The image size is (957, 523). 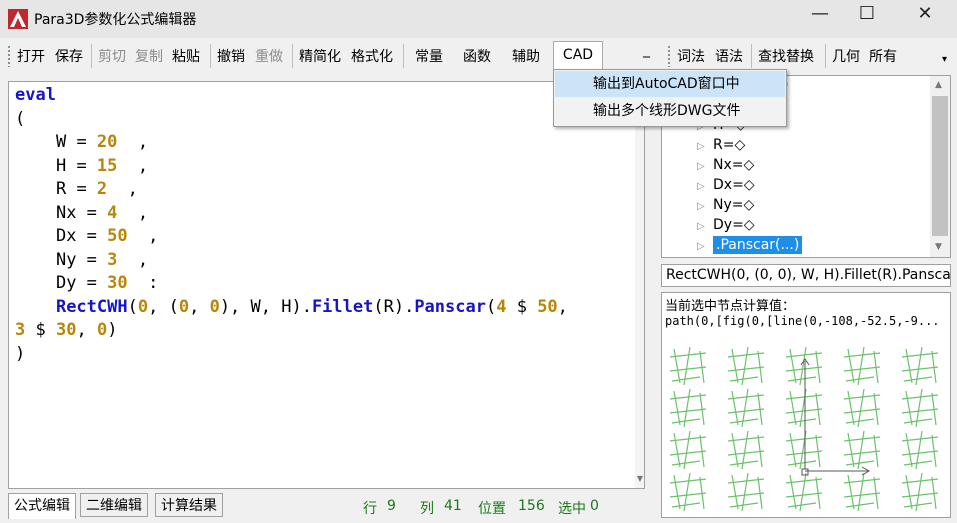 I want to click on param-name: Dx, so click(x=66, y=236).